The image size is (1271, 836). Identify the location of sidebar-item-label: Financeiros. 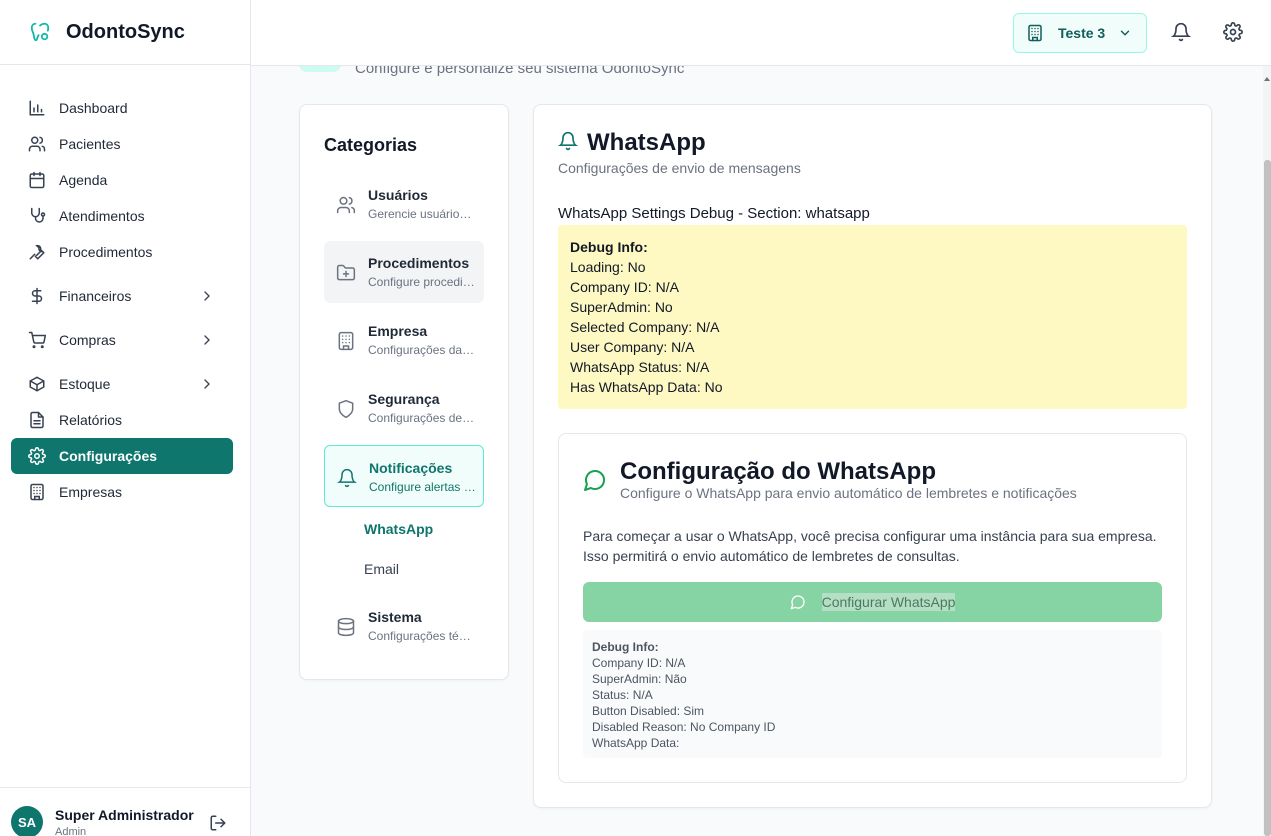
(95, 296).